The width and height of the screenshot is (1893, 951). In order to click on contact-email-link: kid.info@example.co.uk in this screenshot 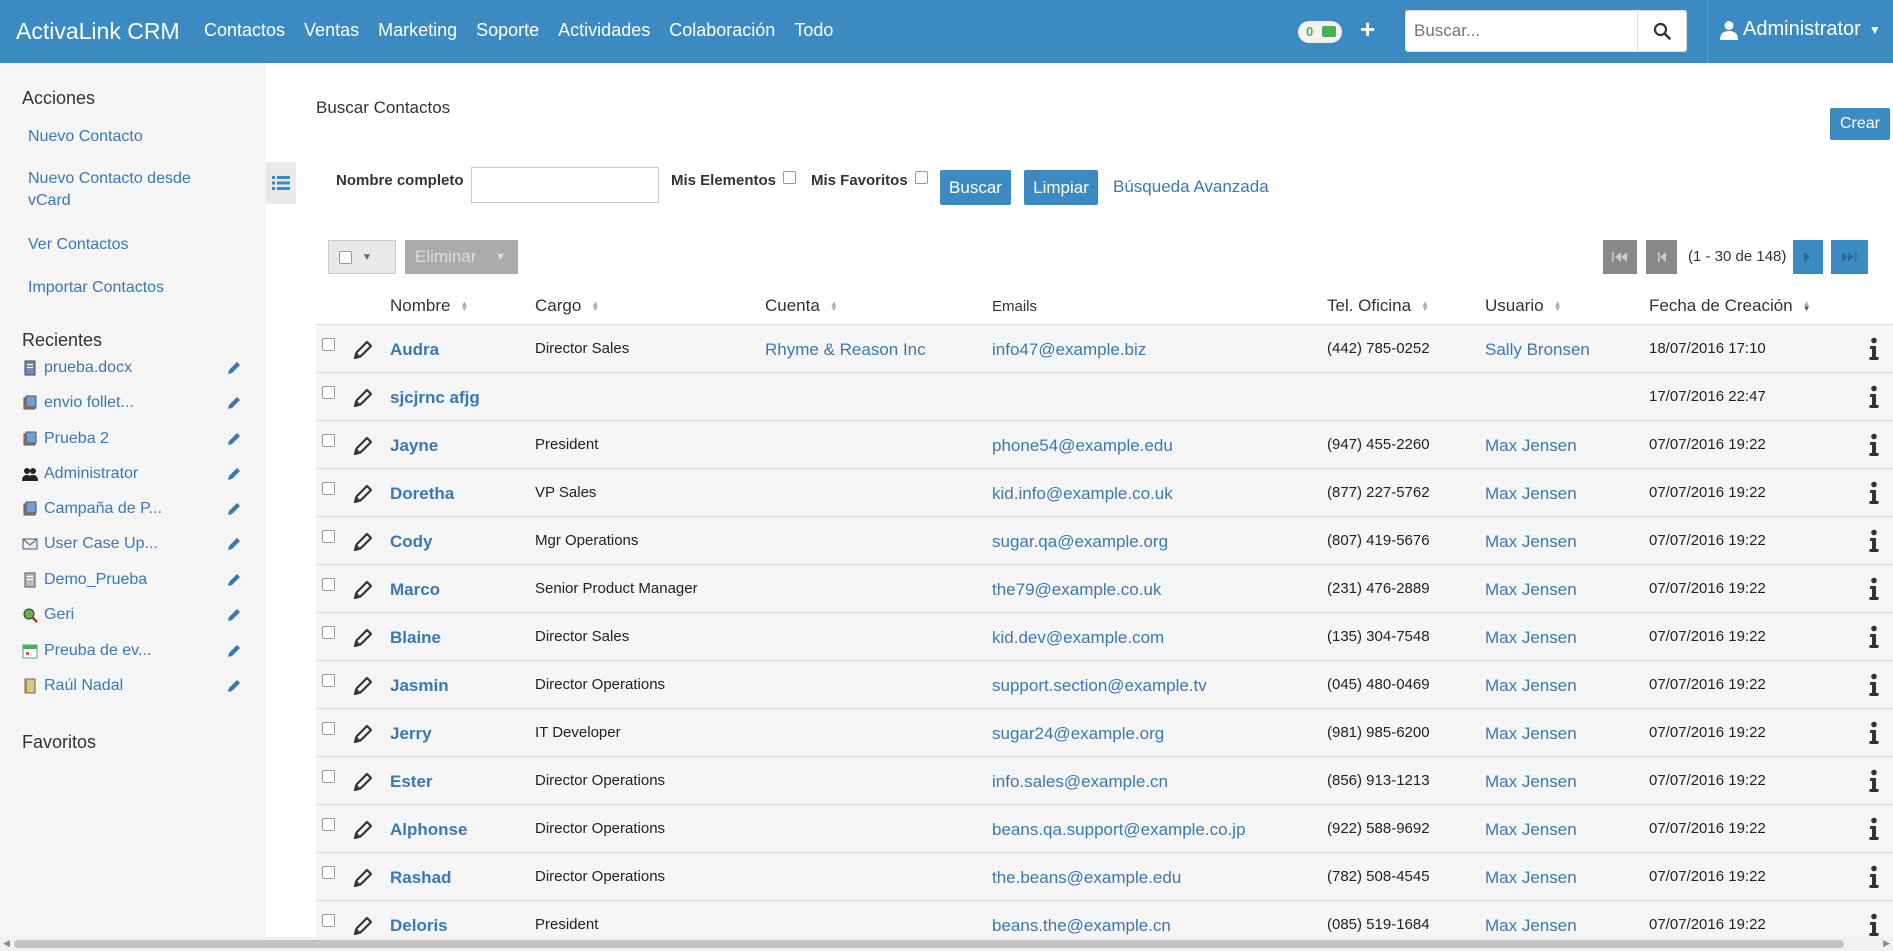, I will do `click(1082, 494)`.